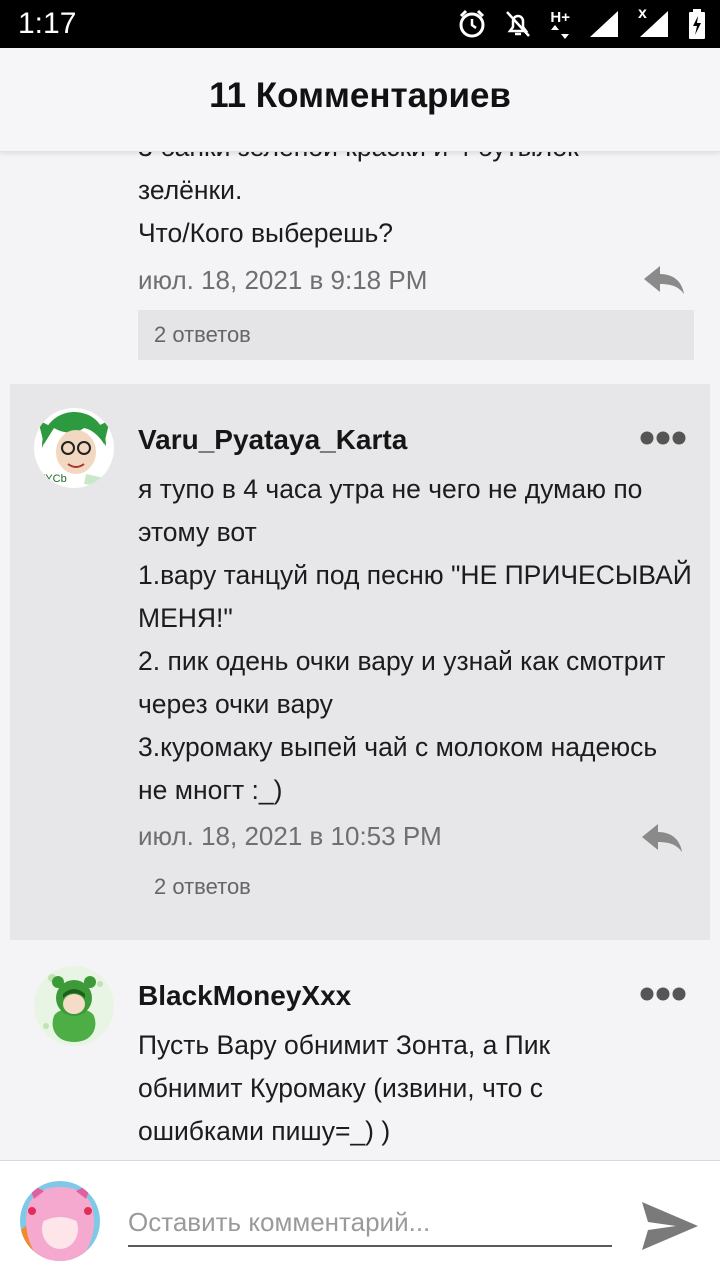 The image size is (720, 1280). What do you see at coordinates (360, 24) in the screenshot?
I see `status-bar: 1:17 H+ x` at bounding box center [360, 24].